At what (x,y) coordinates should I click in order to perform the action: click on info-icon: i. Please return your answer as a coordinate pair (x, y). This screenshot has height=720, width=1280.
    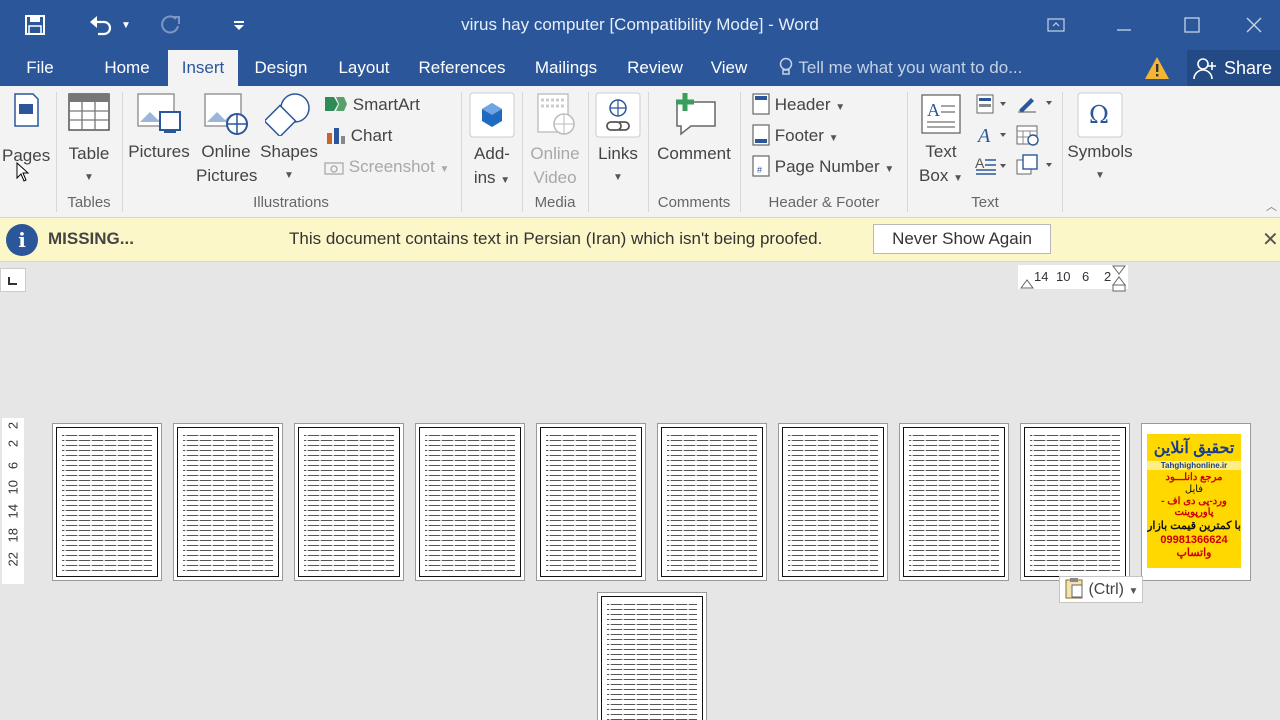
    Looking at the image, I should click on (22, 240).